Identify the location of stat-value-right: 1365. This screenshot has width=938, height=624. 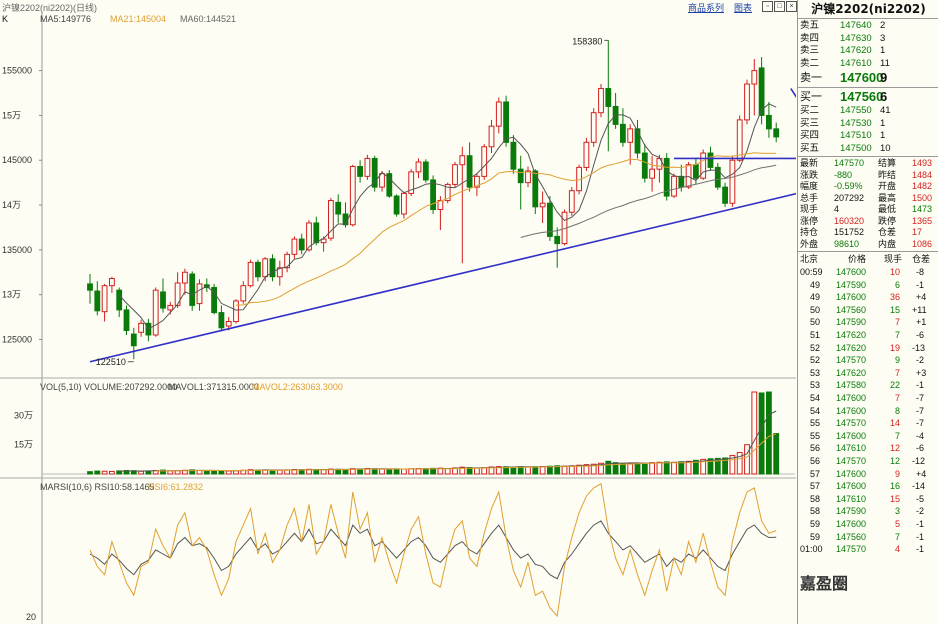
(922, 220).